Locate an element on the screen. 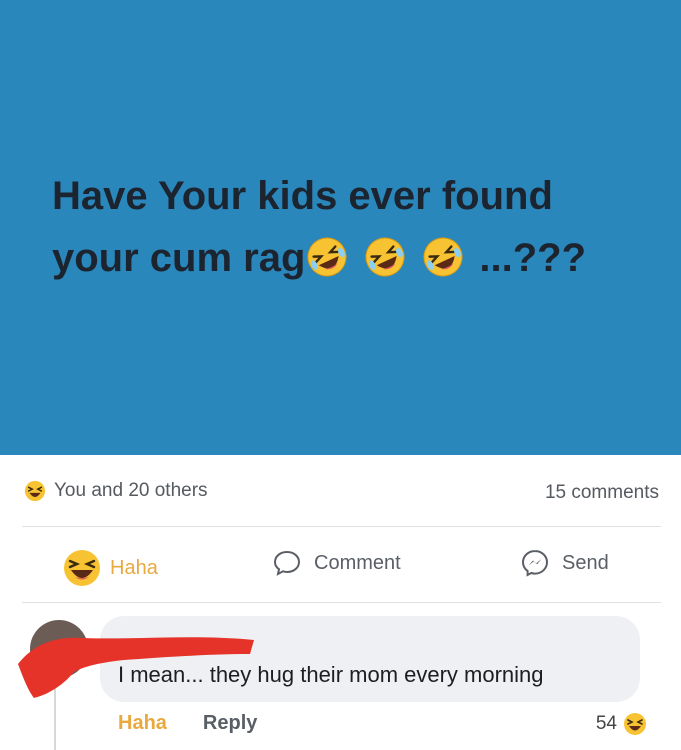 This screenshot has height=750, width=681. comment-reaction-number: 54 is located at coordinates (606, 723).